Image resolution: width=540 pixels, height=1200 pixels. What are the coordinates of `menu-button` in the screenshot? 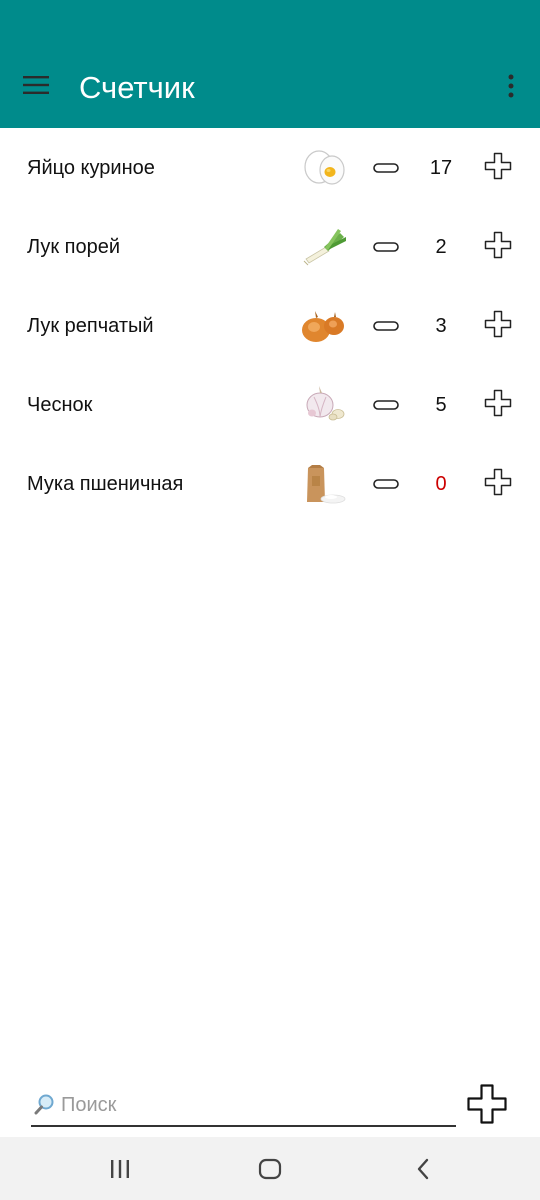 It's located at (36, 85).